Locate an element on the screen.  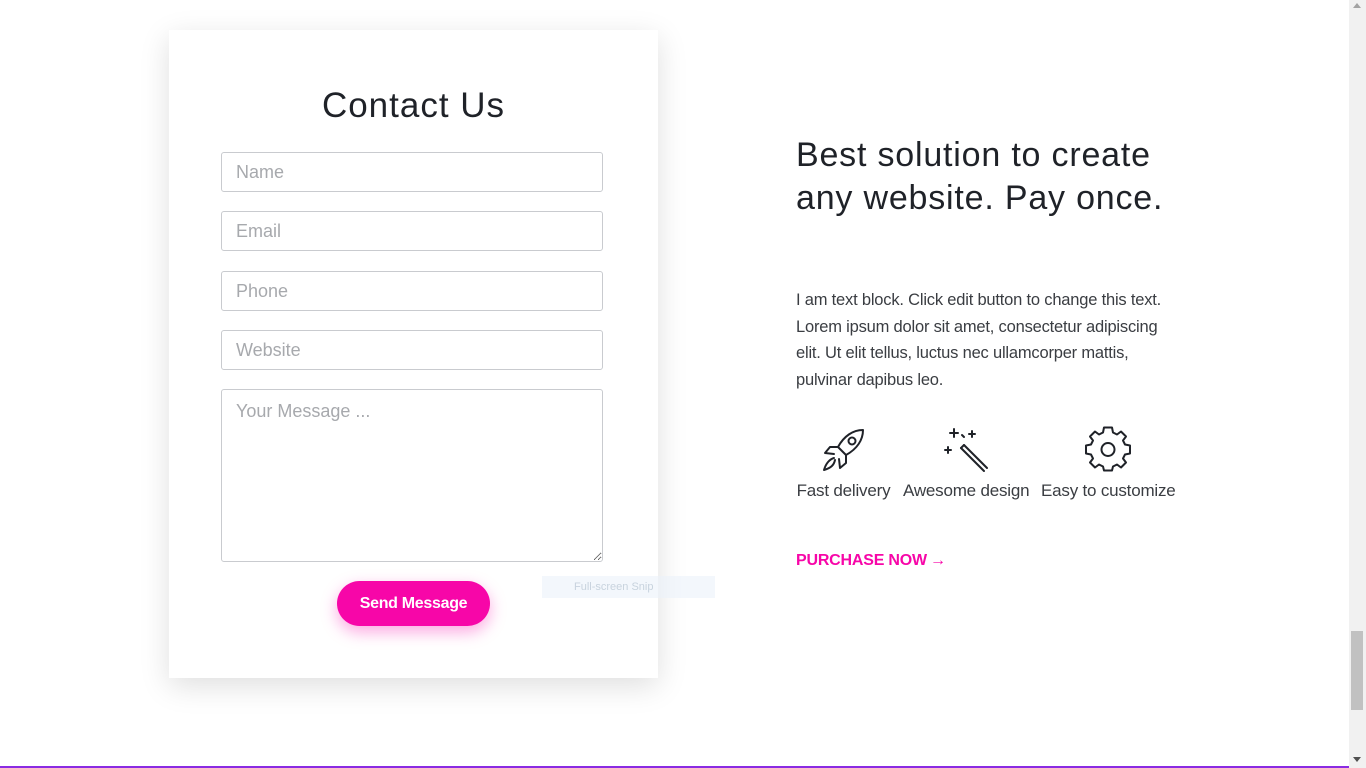
feature-awesome-design: Awesome design is located at coordinates (966, 463).